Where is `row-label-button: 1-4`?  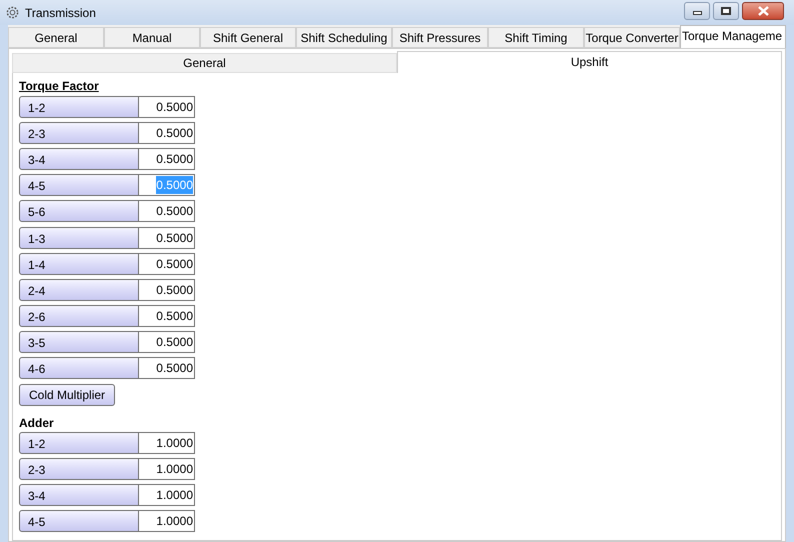
row-label-button: 1-4 is located at coordinates (79, 264).